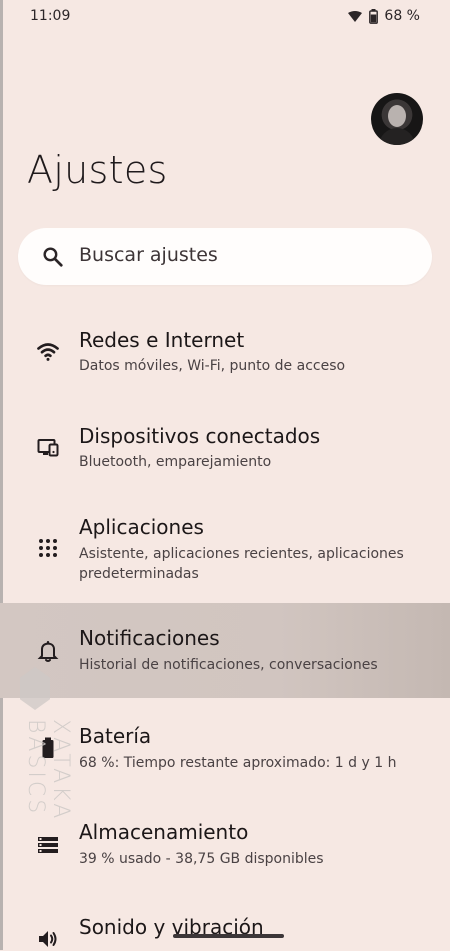 This screenshot has height=951, width=450. Describe the element at coordinates (164, 832) in the screenshot. I see `setting-title: Almacenamiento` at that location.